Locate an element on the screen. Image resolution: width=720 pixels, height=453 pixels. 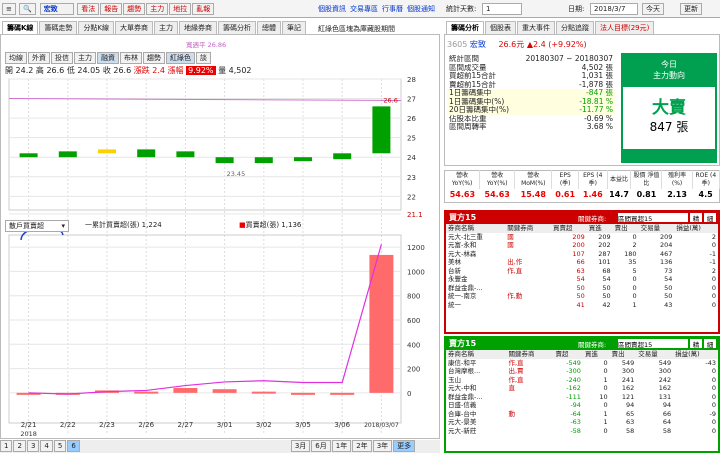
metric-head: EPS (季) is located at coordinates (565, 179).